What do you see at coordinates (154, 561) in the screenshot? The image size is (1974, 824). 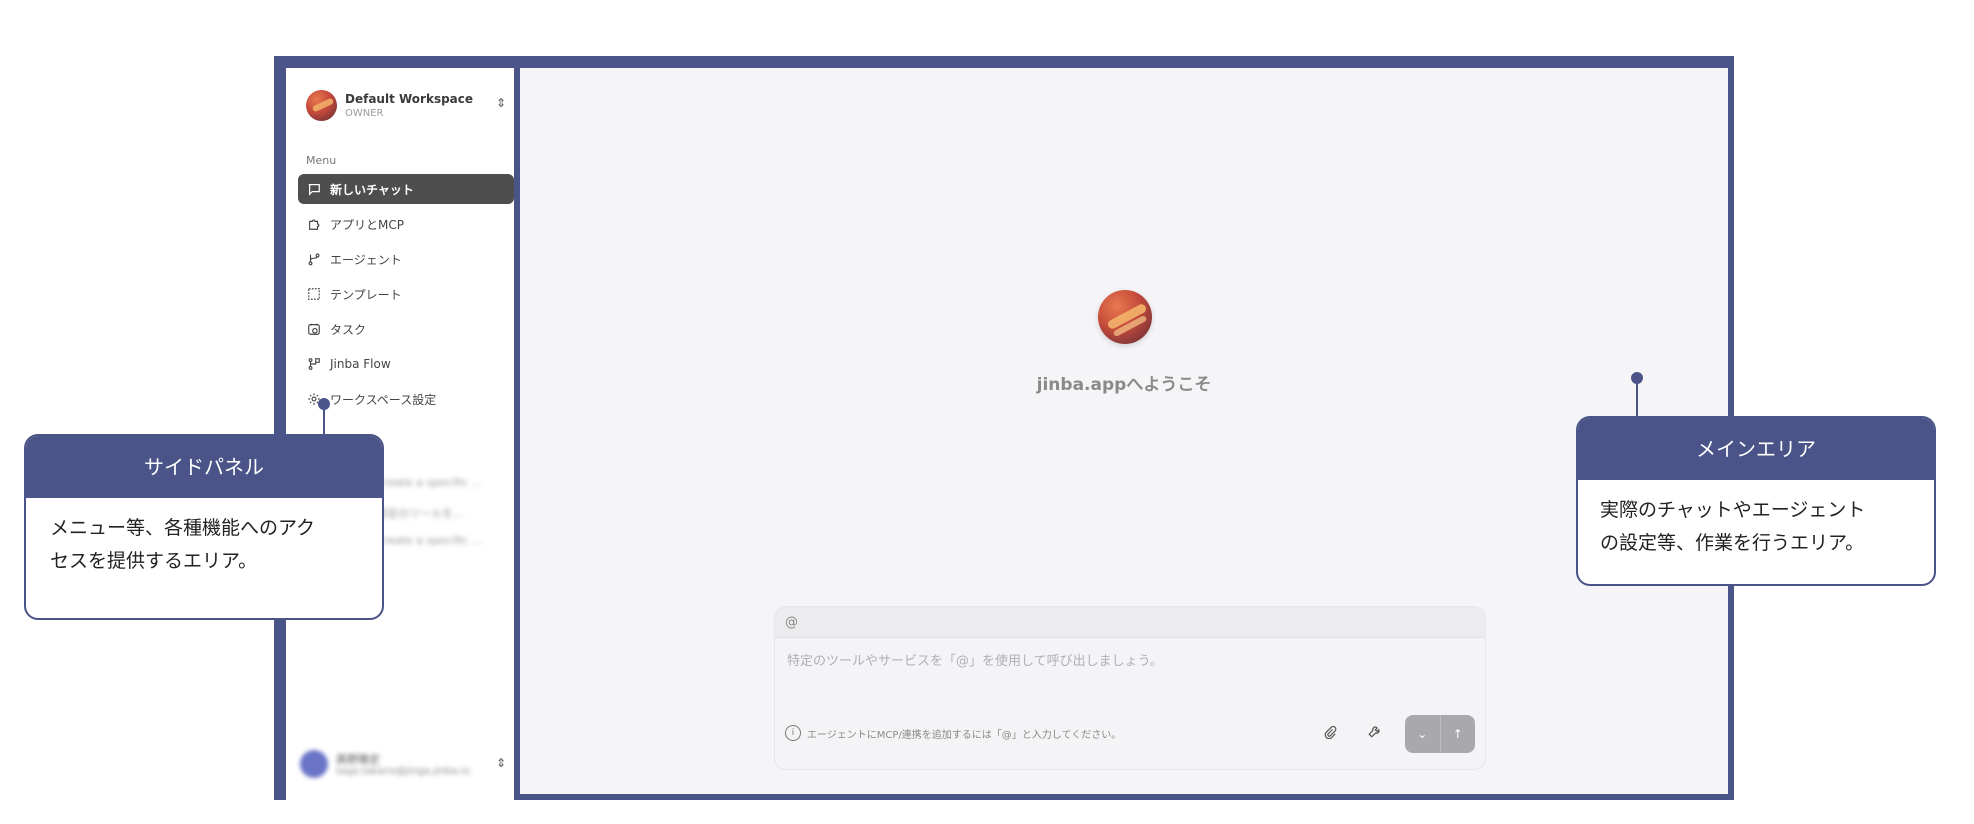 I see `callout-line: セスを提供するエリア。` at bounding box center [154, 561].